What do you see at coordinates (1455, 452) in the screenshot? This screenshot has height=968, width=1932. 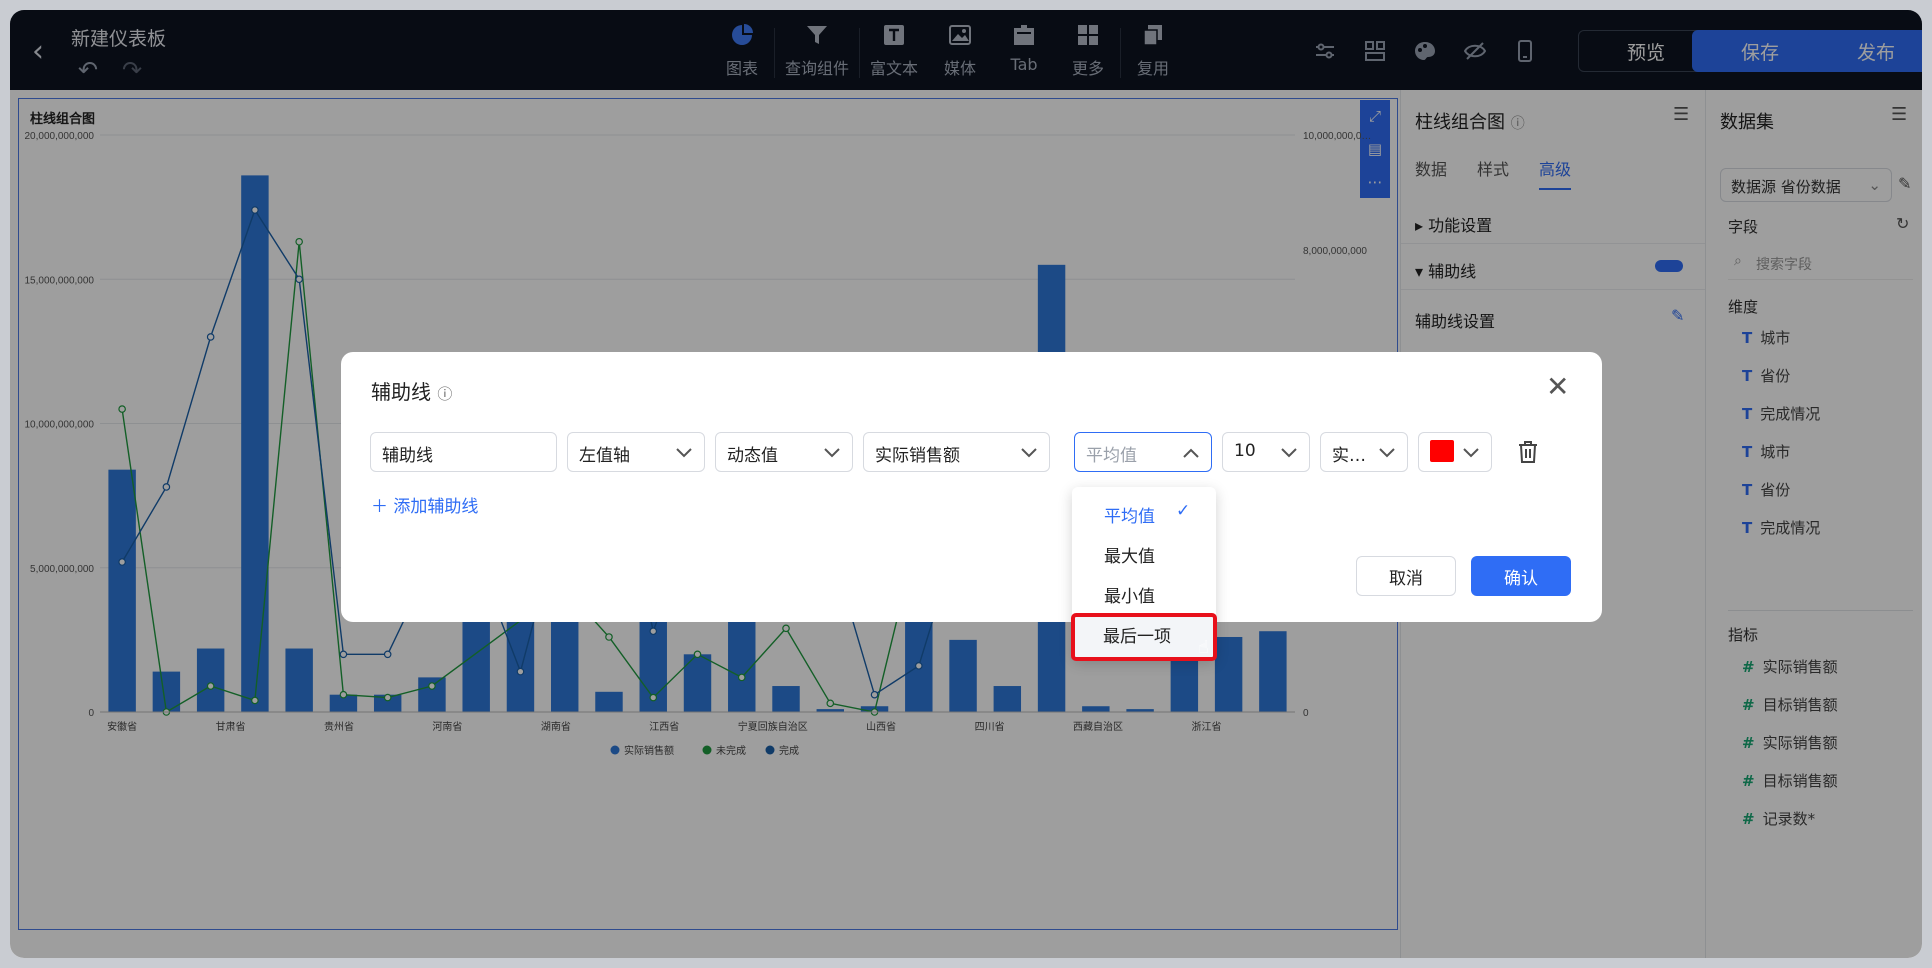 I see `color-picker` at bounding box center [1455, 452].